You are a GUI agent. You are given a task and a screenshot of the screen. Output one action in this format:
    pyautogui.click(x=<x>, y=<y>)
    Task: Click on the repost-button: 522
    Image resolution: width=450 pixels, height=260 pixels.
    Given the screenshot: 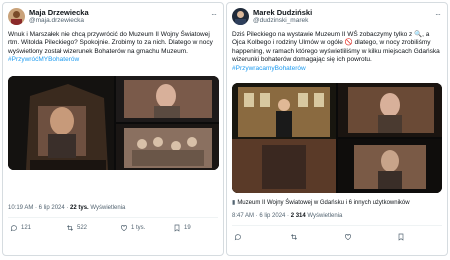 What is the action you would take?
    pyautogui.click(x=76, y=228)
    